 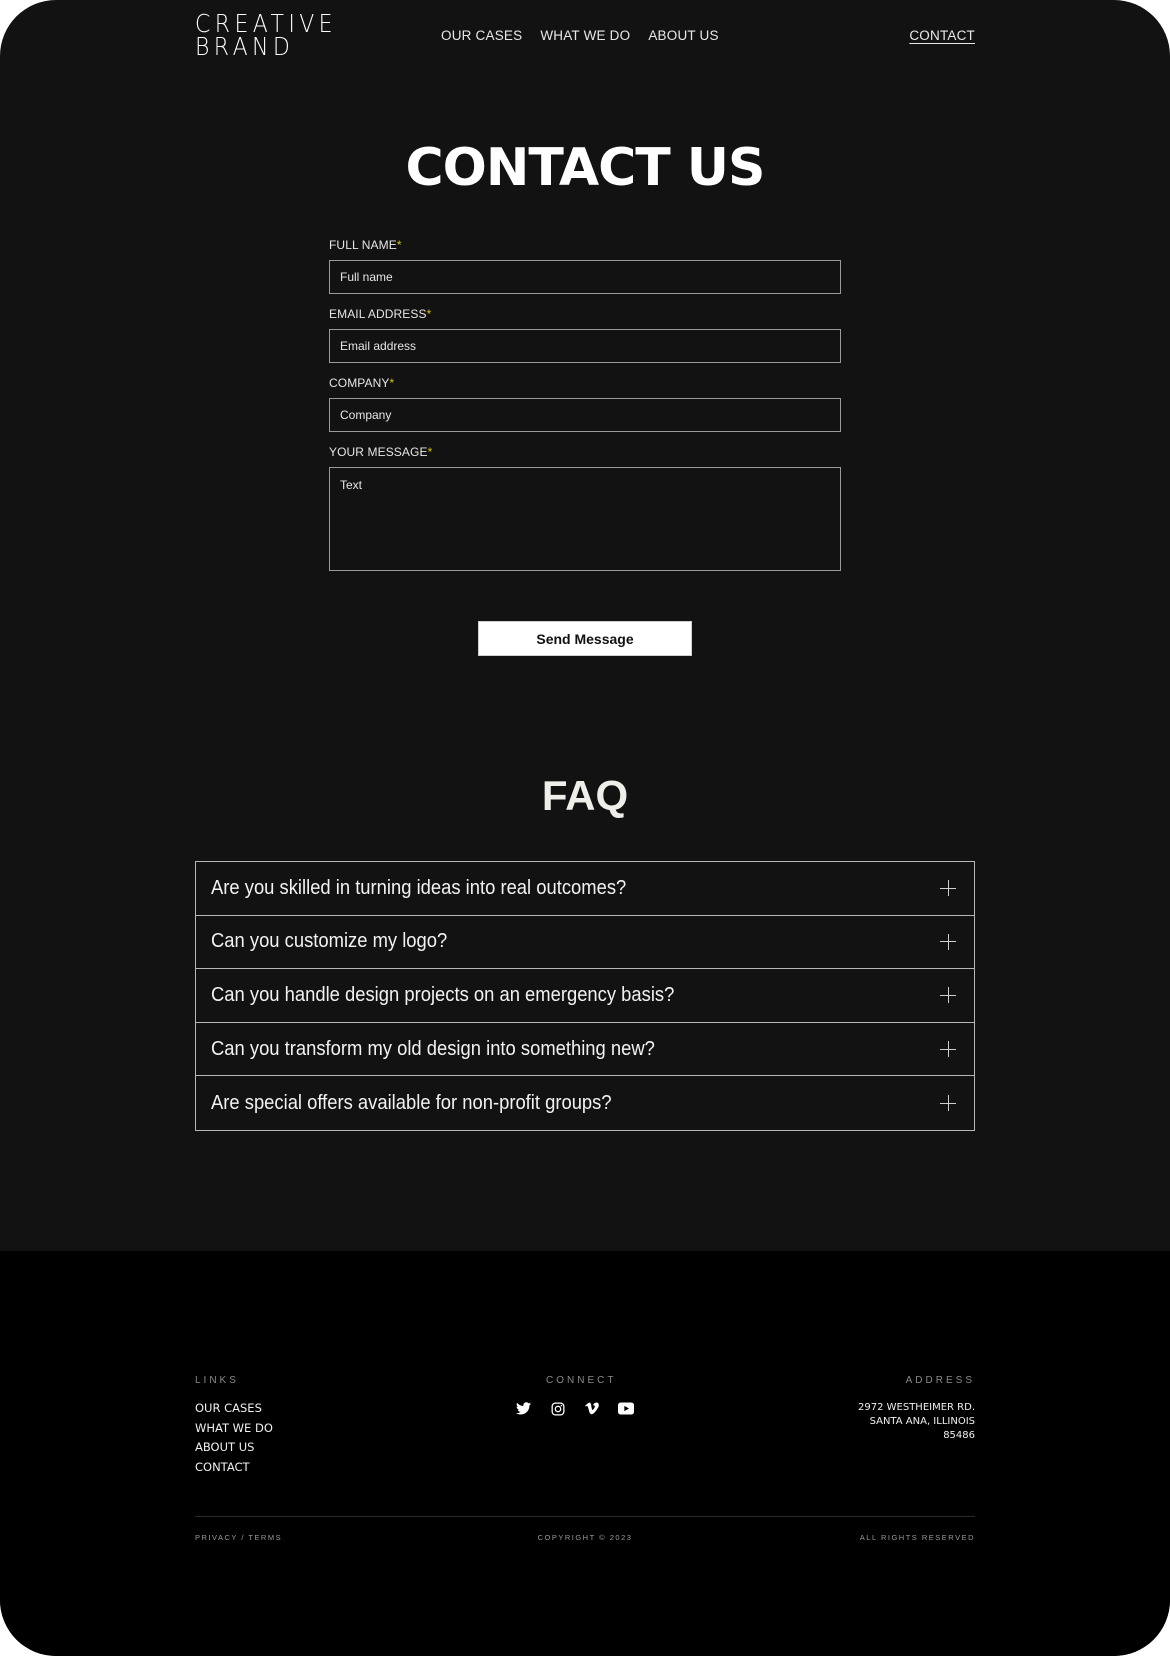 What do you see at coordinates (234, 1409) in the screenshot?
I see `footer-link-our-cases: OUR CASES` at bounding box center [234, 1409].